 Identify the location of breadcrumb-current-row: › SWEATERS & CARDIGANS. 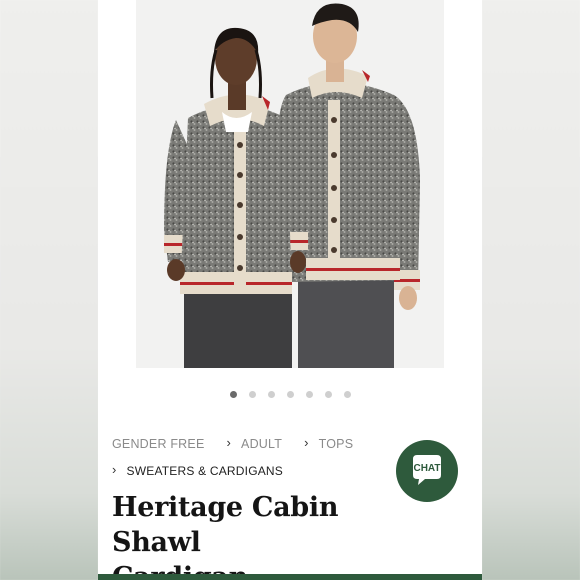
(197, 470).